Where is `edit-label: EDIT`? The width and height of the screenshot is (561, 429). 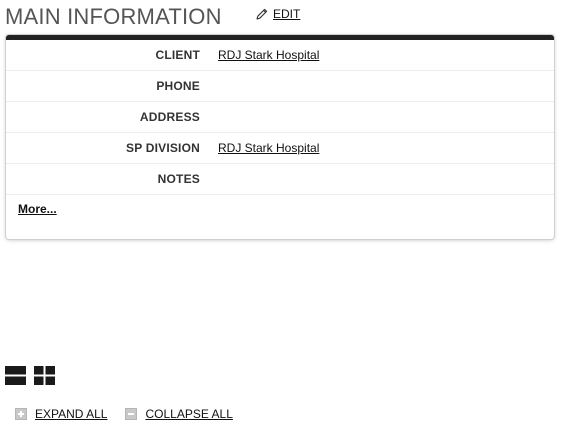
edit-label: EDIT is located at coordinates (286, 14).